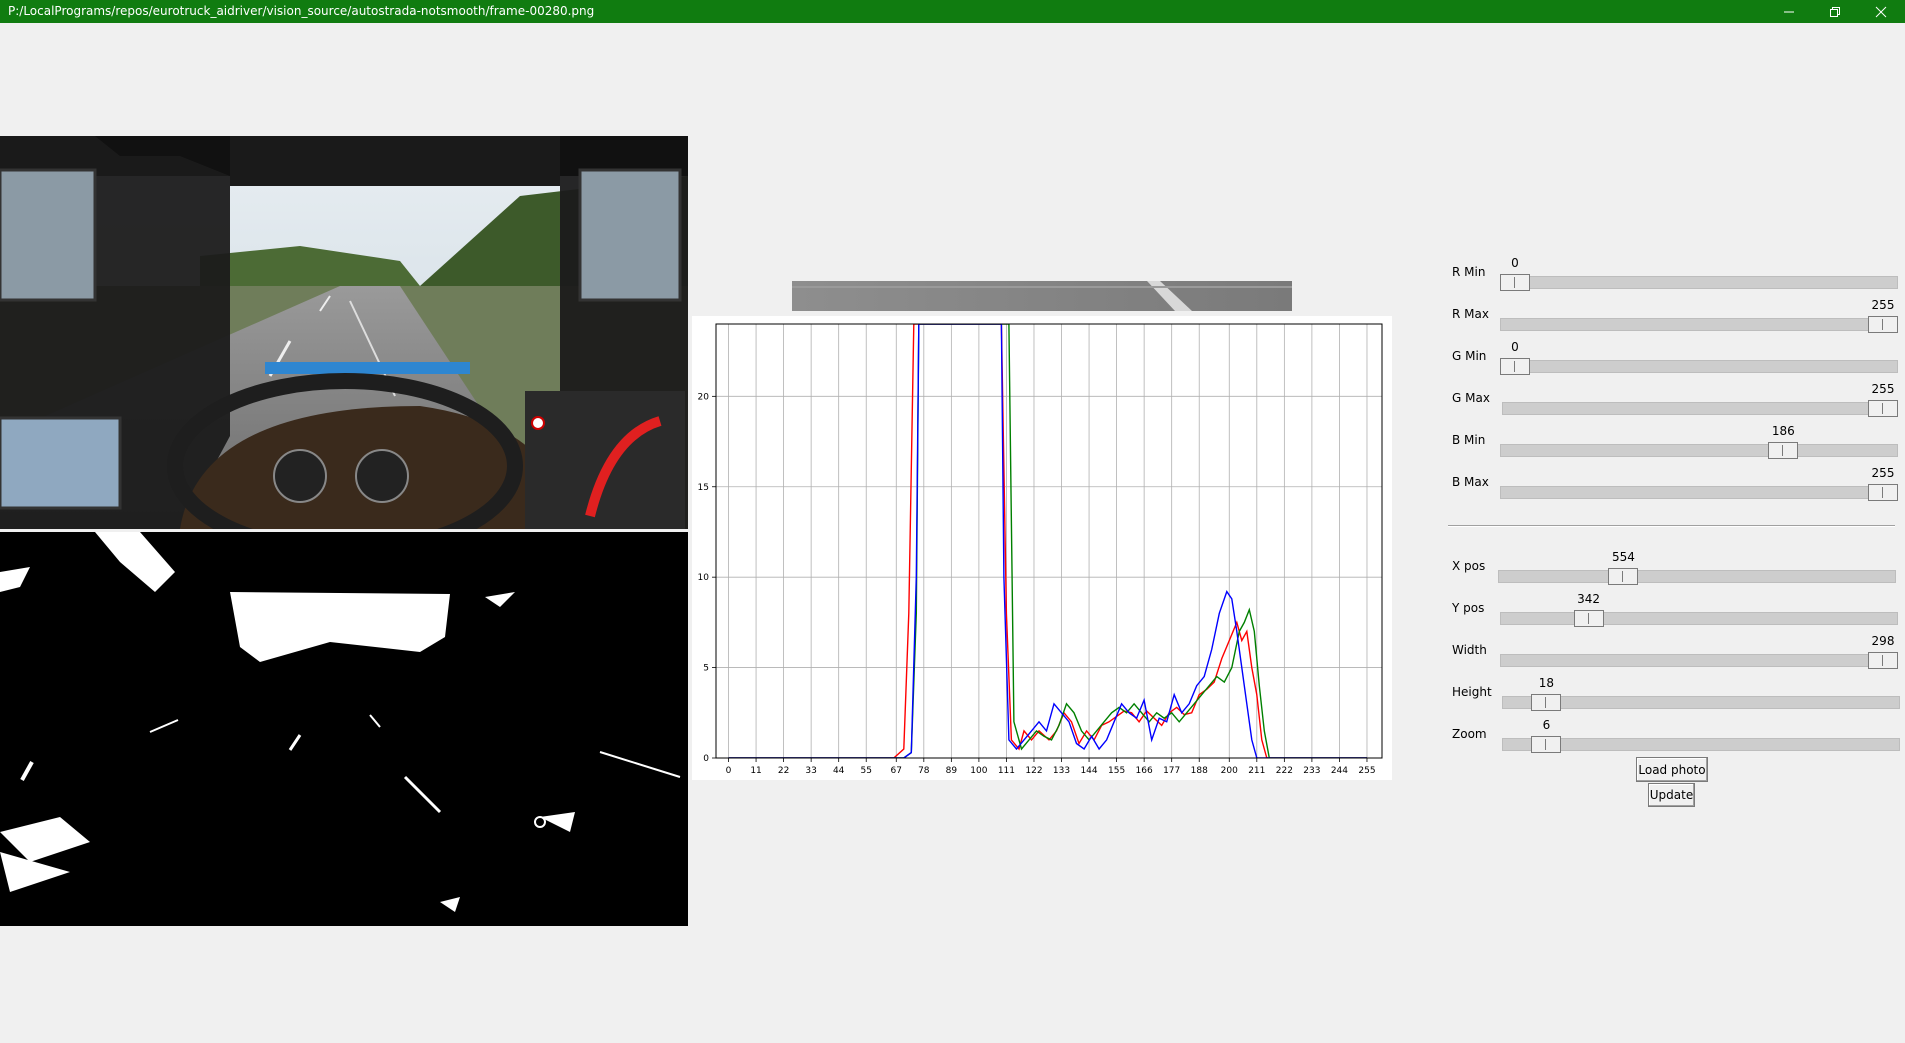  I want to click on g-max-value: 255, so click(1883, 389).